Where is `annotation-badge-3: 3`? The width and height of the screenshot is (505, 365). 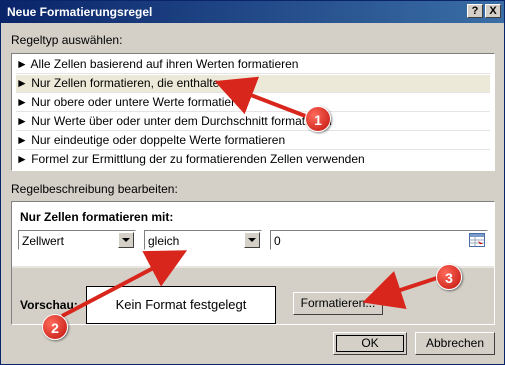
annotation-badge-3: 3 is located at coordinates (449, 277).